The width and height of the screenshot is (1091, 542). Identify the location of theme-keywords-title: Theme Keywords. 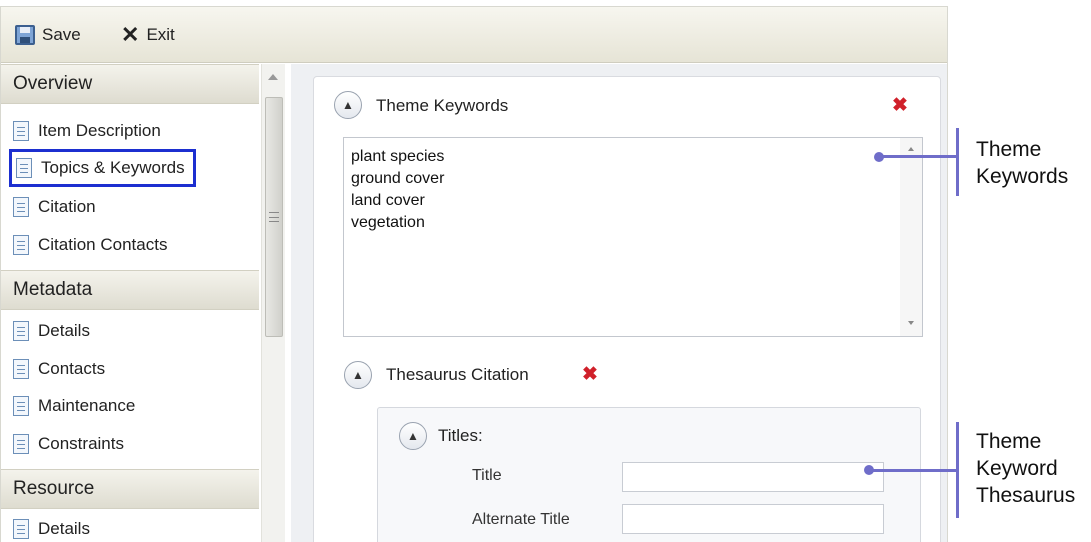
(442, 105).